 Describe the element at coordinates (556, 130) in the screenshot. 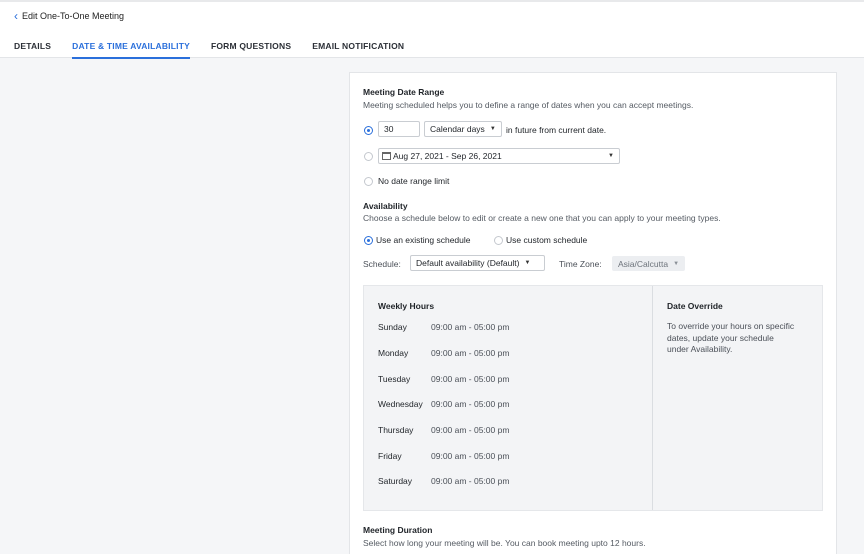

I see `days-suffix: in future from current date.` at that location.